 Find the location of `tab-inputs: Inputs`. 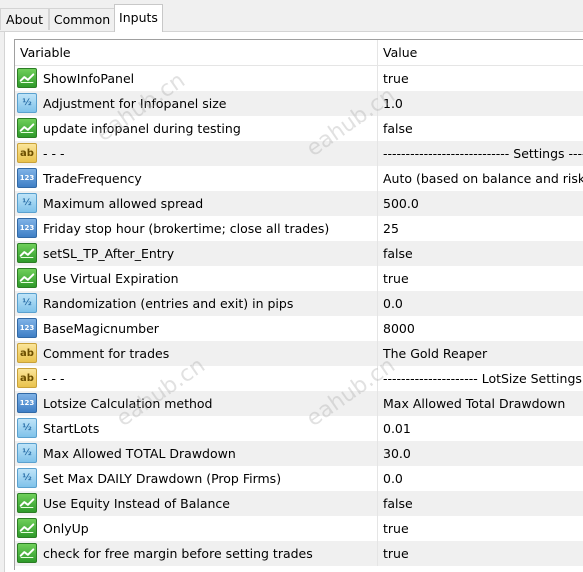

tab-inputs: Inputs is located at coordinates (138, 18).